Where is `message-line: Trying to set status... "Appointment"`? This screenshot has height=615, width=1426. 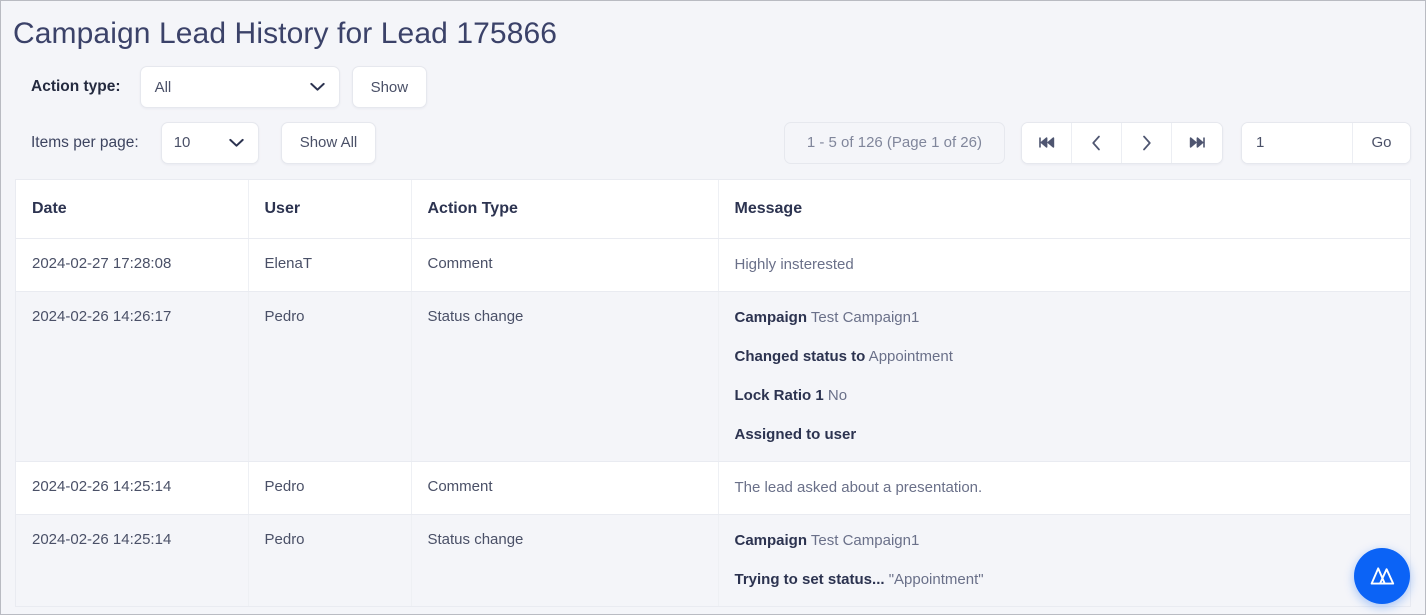
message-line: Trying to set status... "Appointment" is located at coordinates (1073, 580).